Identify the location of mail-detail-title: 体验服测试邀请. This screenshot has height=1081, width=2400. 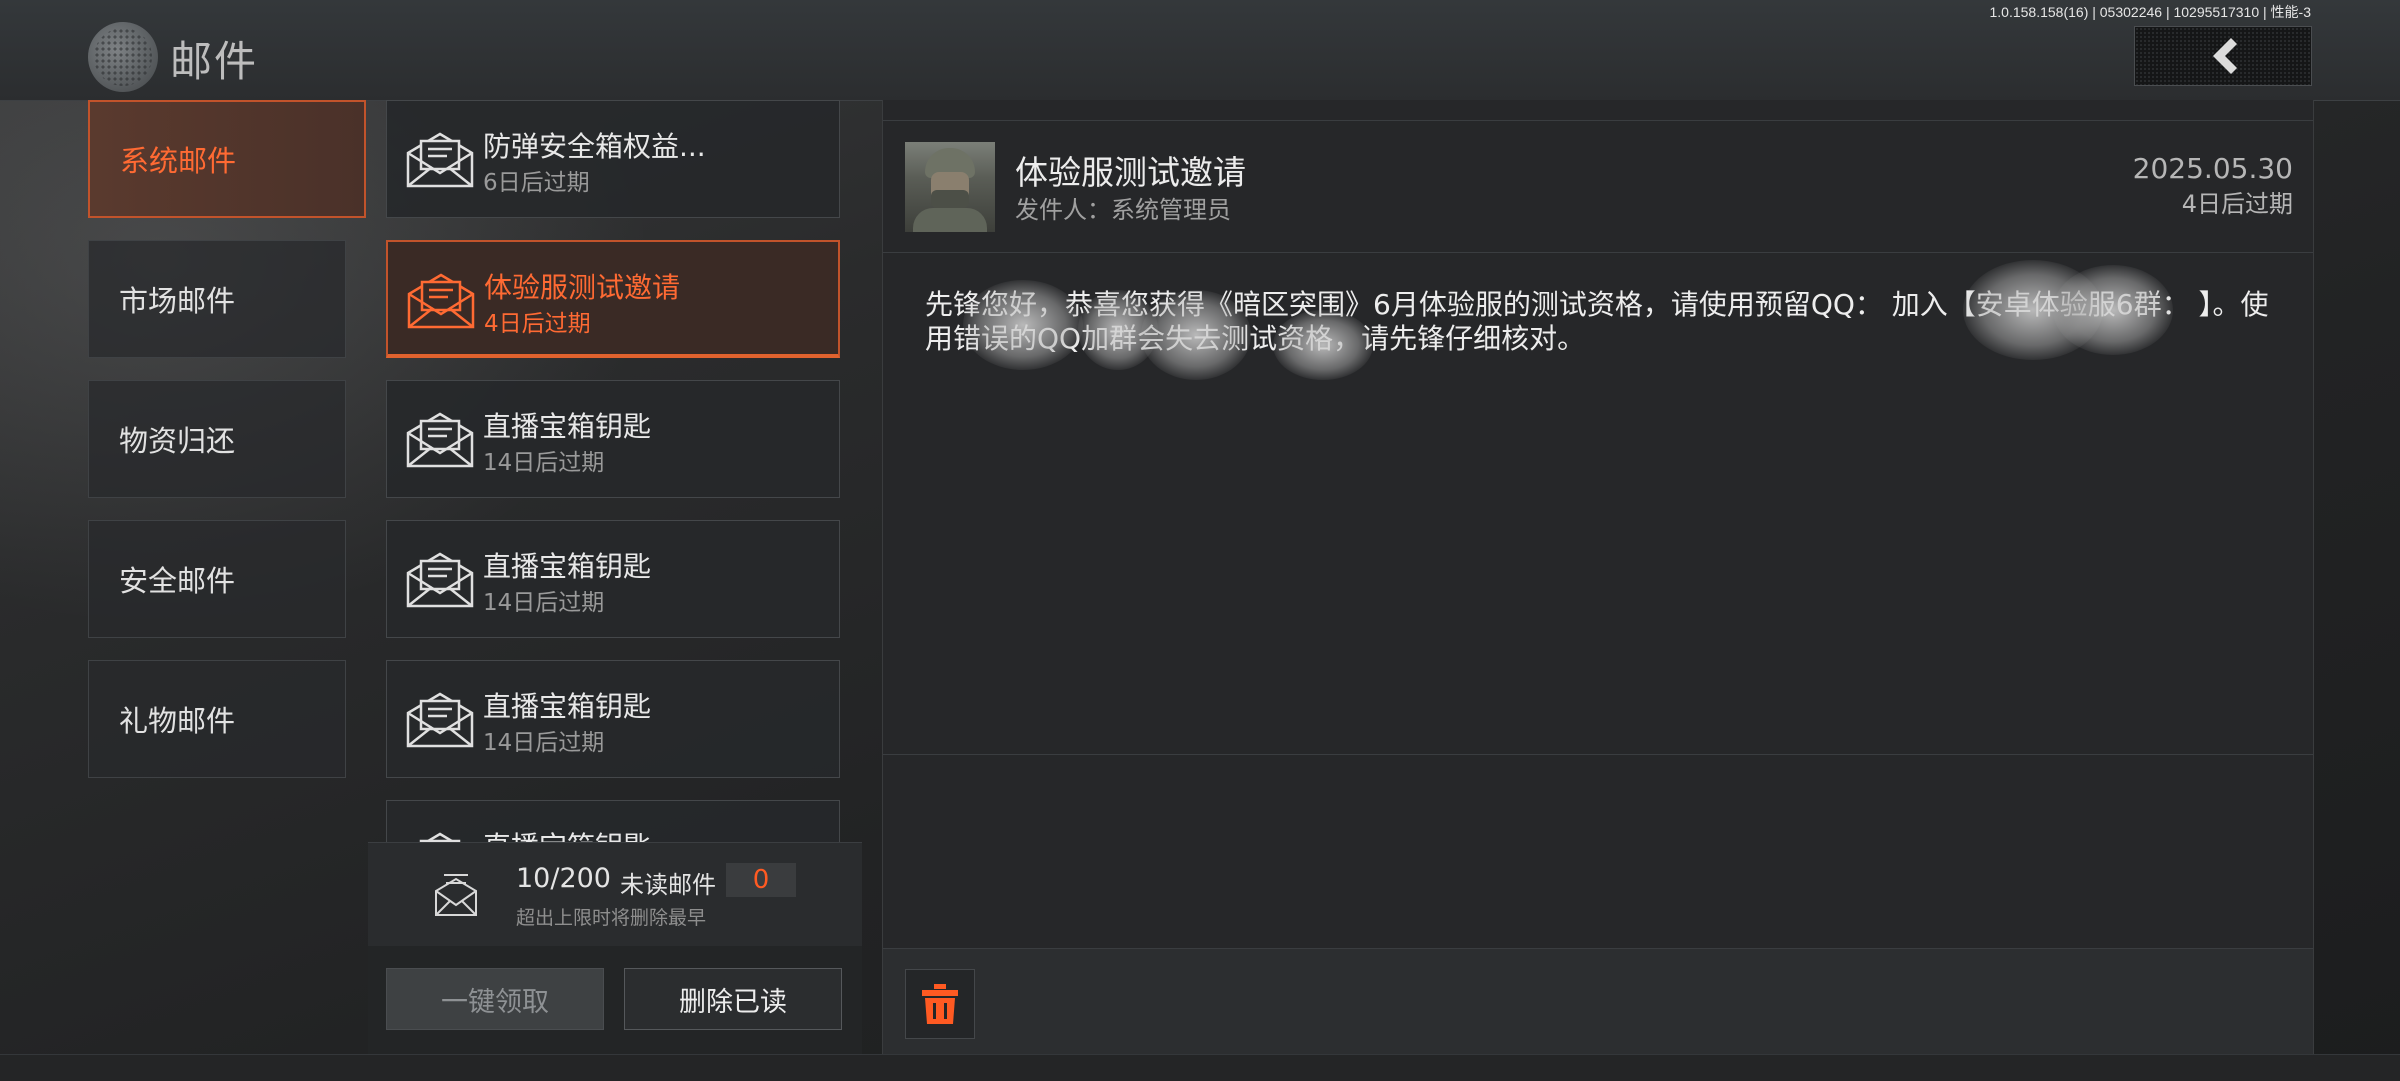
(1130, 172).